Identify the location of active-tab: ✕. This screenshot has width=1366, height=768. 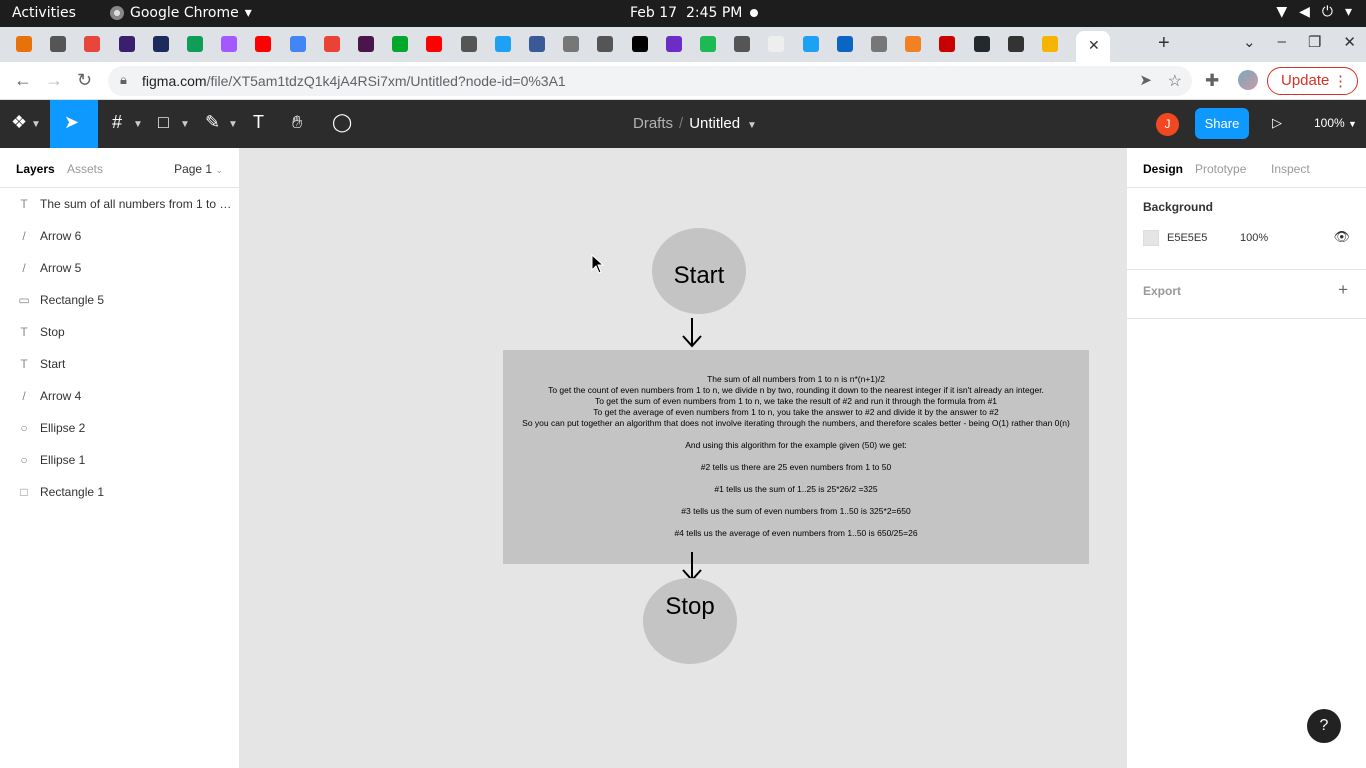
(1093, 46).